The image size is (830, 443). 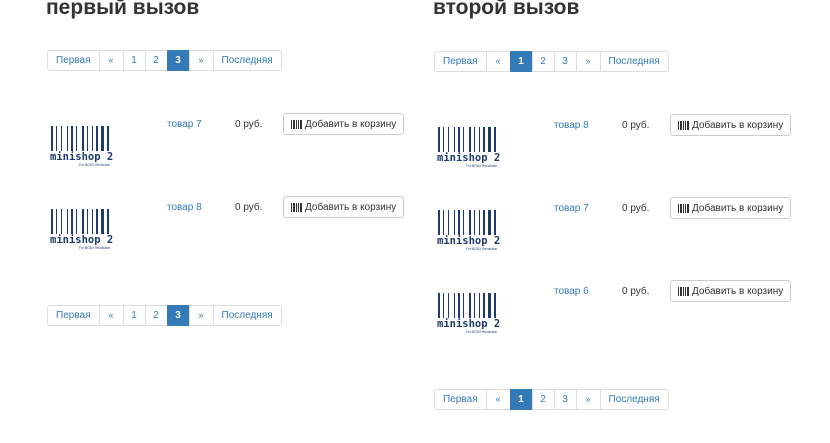 I want to click on product-name-link: товар 6, so click(x=571, y=291).